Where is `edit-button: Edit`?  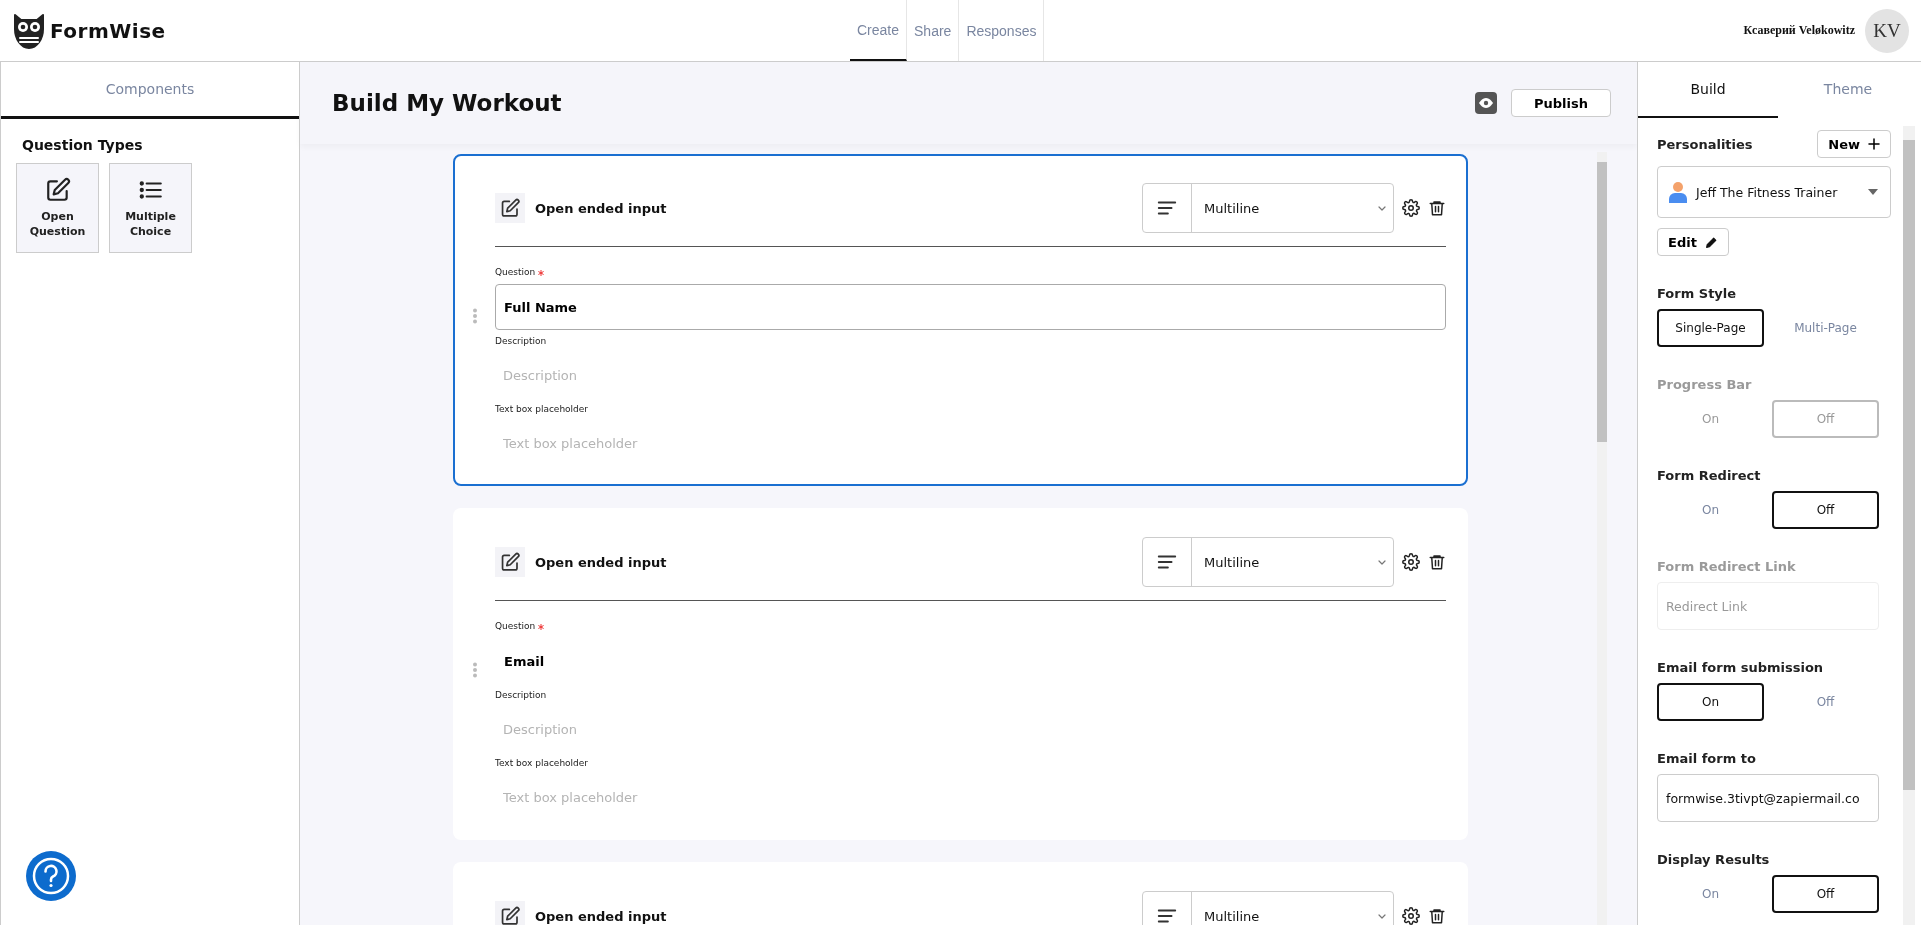 edit-button: Edit is located at coordinates (1693, 242).